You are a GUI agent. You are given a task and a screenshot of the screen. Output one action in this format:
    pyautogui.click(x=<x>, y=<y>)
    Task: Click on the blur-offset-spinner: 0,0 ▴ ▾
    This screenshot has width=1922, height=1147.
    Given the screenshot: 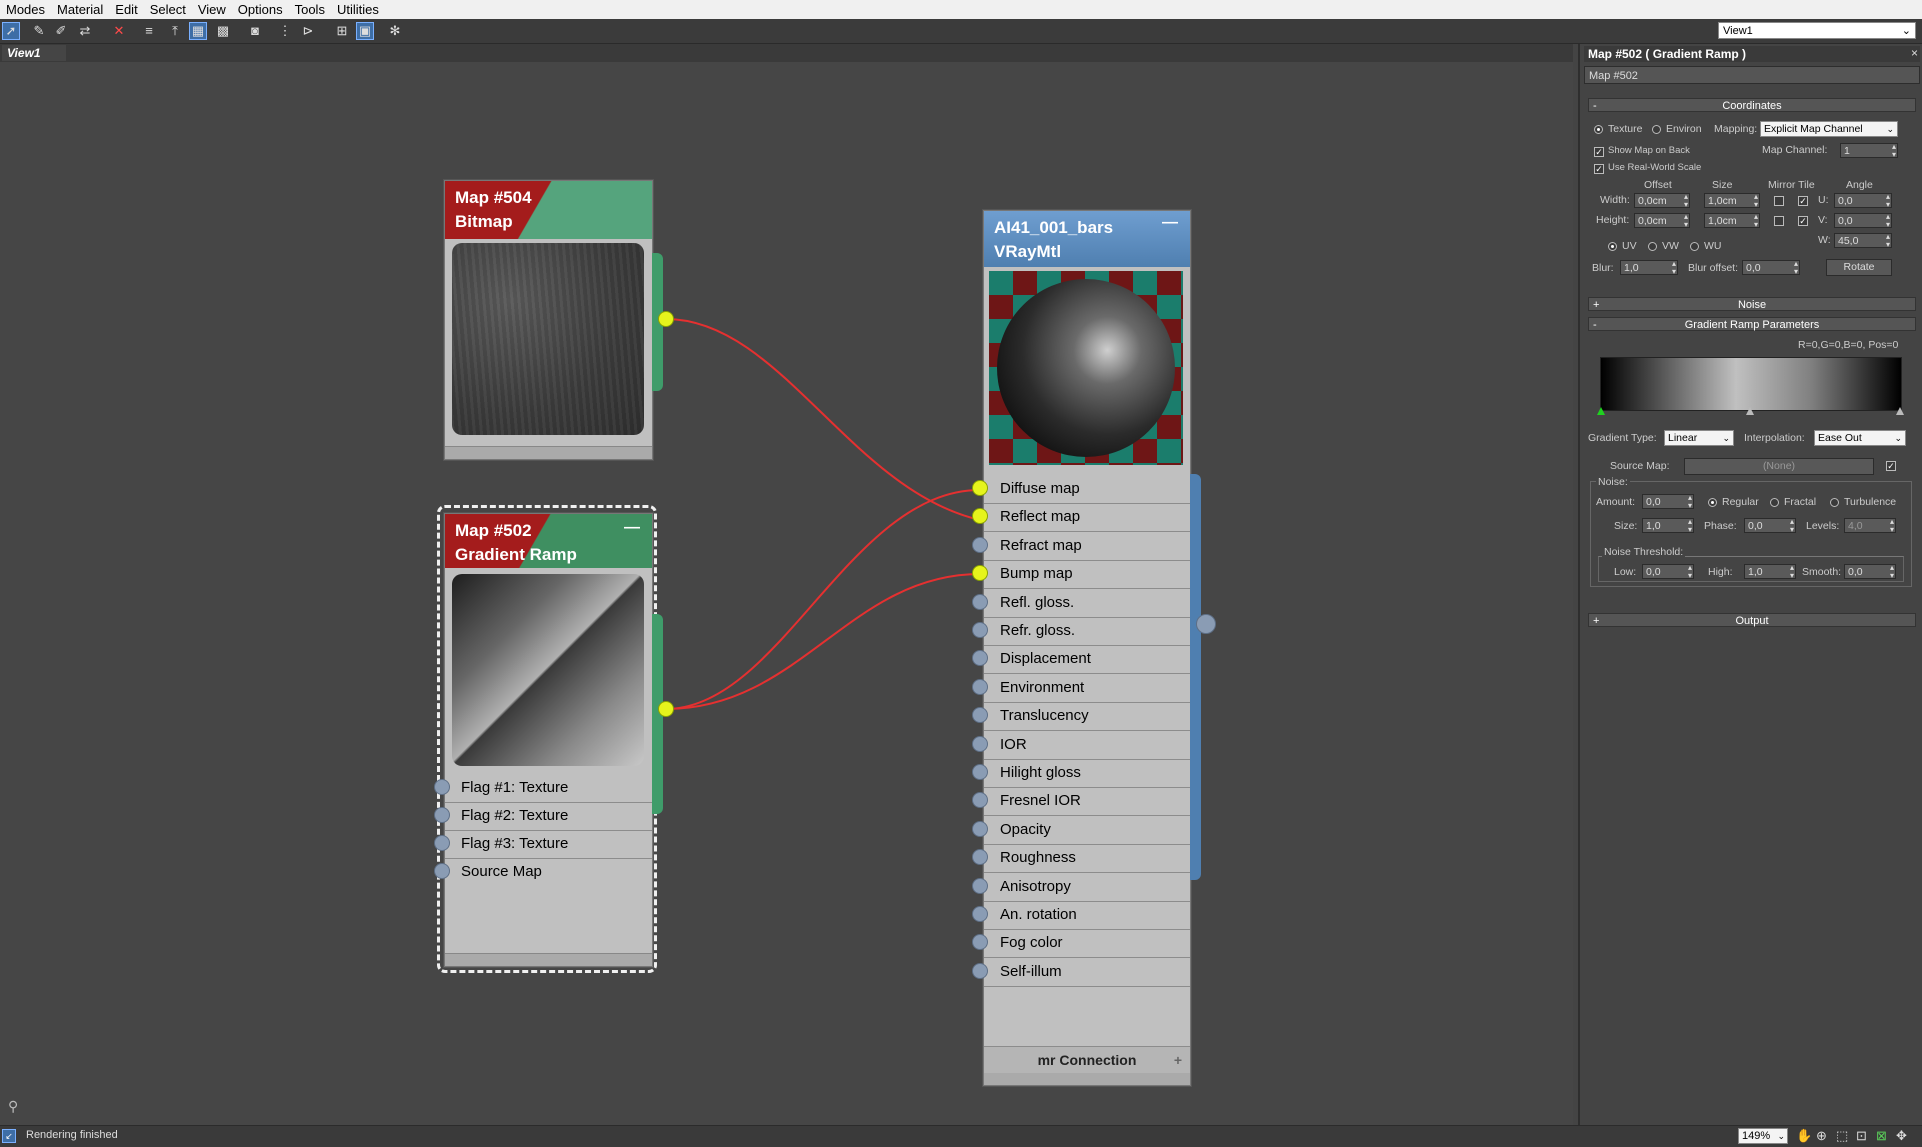 What is the action you would take?
    pyautogui.click(x=1771, y=268)
    